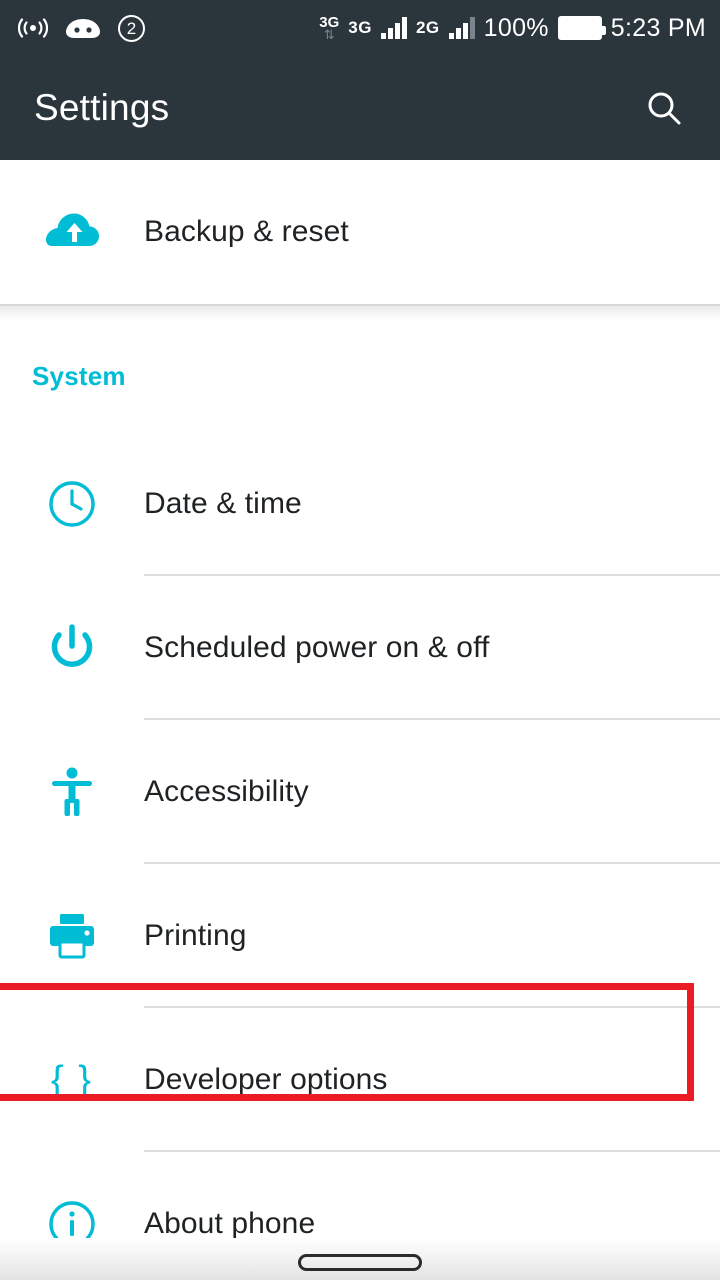 Image resolution: width=720 pixels, height=1280 pixels. I want to click on status-bar: 2 3G ⇅ 3G 2G 100% 5:23 PM, so click(360, 28).